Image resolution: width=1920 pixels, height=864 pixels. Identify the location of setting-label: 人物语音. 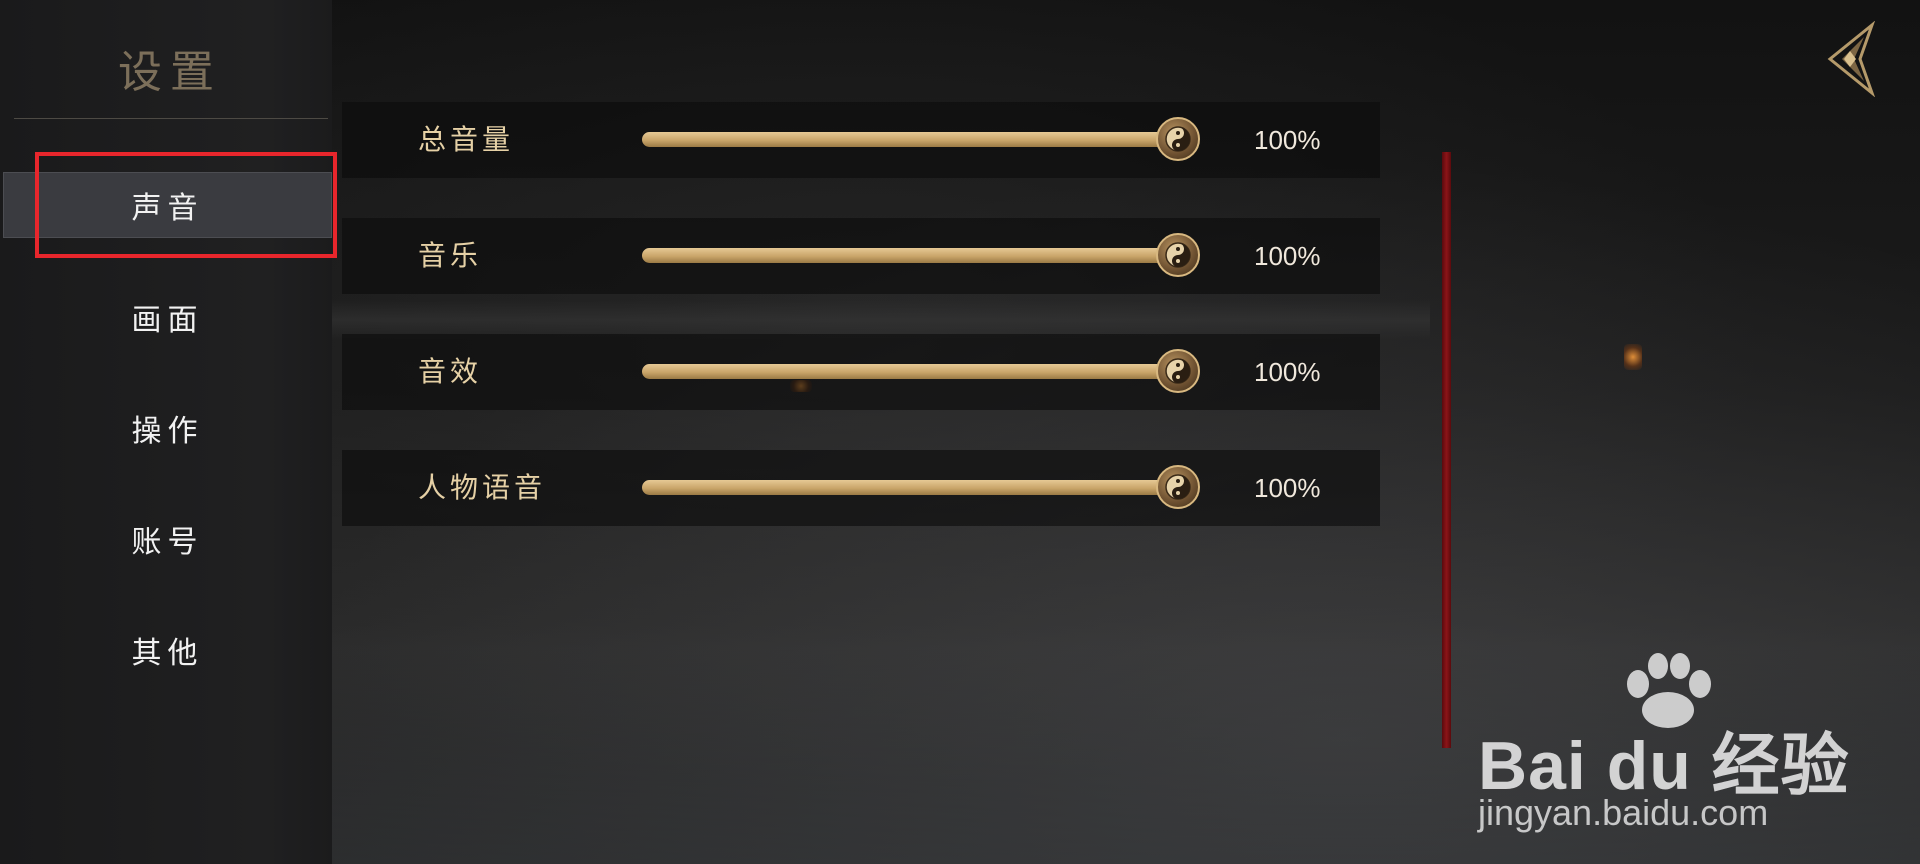
(482, 487).